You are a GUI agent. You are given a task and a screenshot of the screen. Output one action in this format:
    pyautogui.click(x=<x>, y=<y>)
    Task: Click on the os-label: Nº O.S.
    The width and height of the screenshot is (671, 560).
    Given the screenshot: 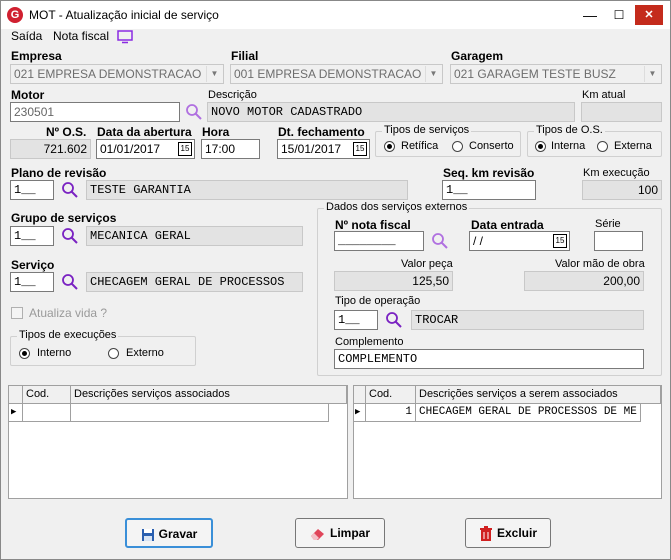 What is the action you would take?
    pyautogui.click(x=66, y=132)
    